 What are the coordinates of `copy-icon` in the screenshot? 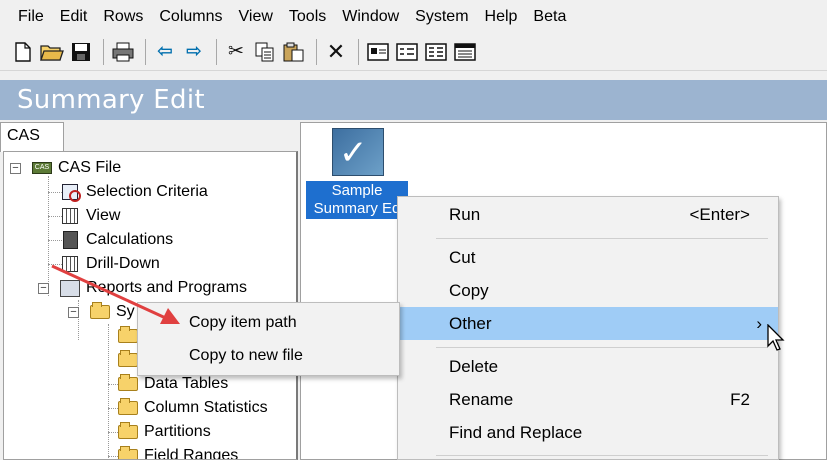 It's located at (265, 52).